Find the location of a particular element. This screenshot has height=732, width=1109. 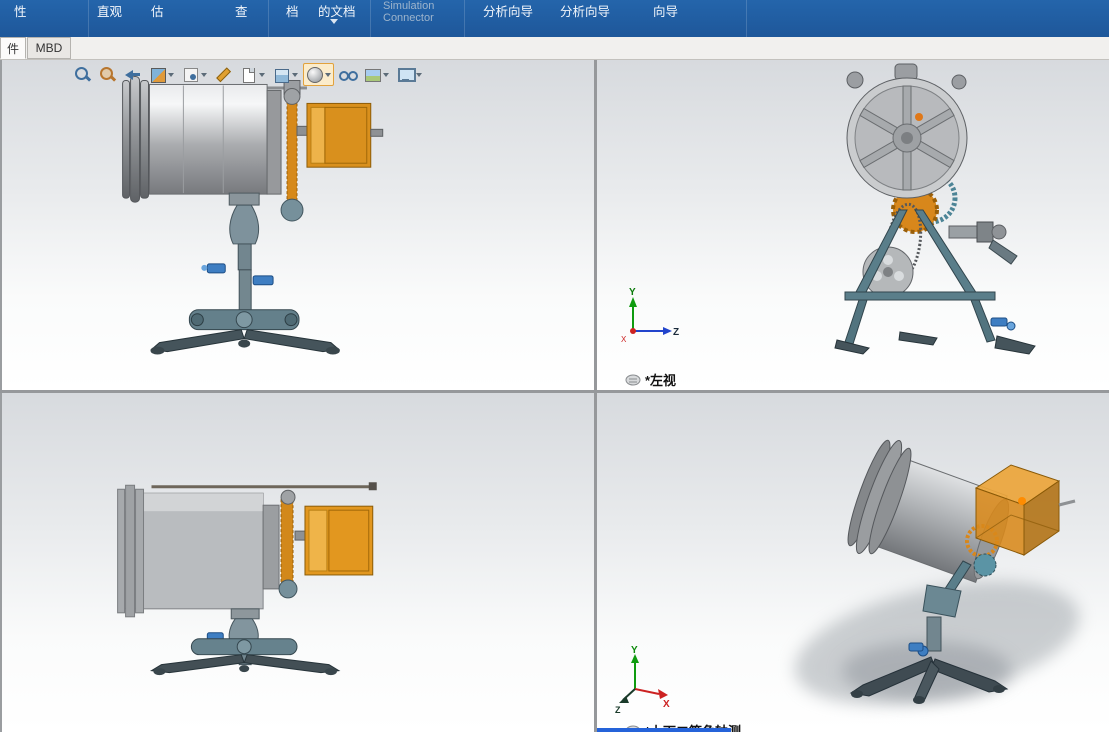

ribbon-button-properties: 性 is located at coordinates (20, 10).